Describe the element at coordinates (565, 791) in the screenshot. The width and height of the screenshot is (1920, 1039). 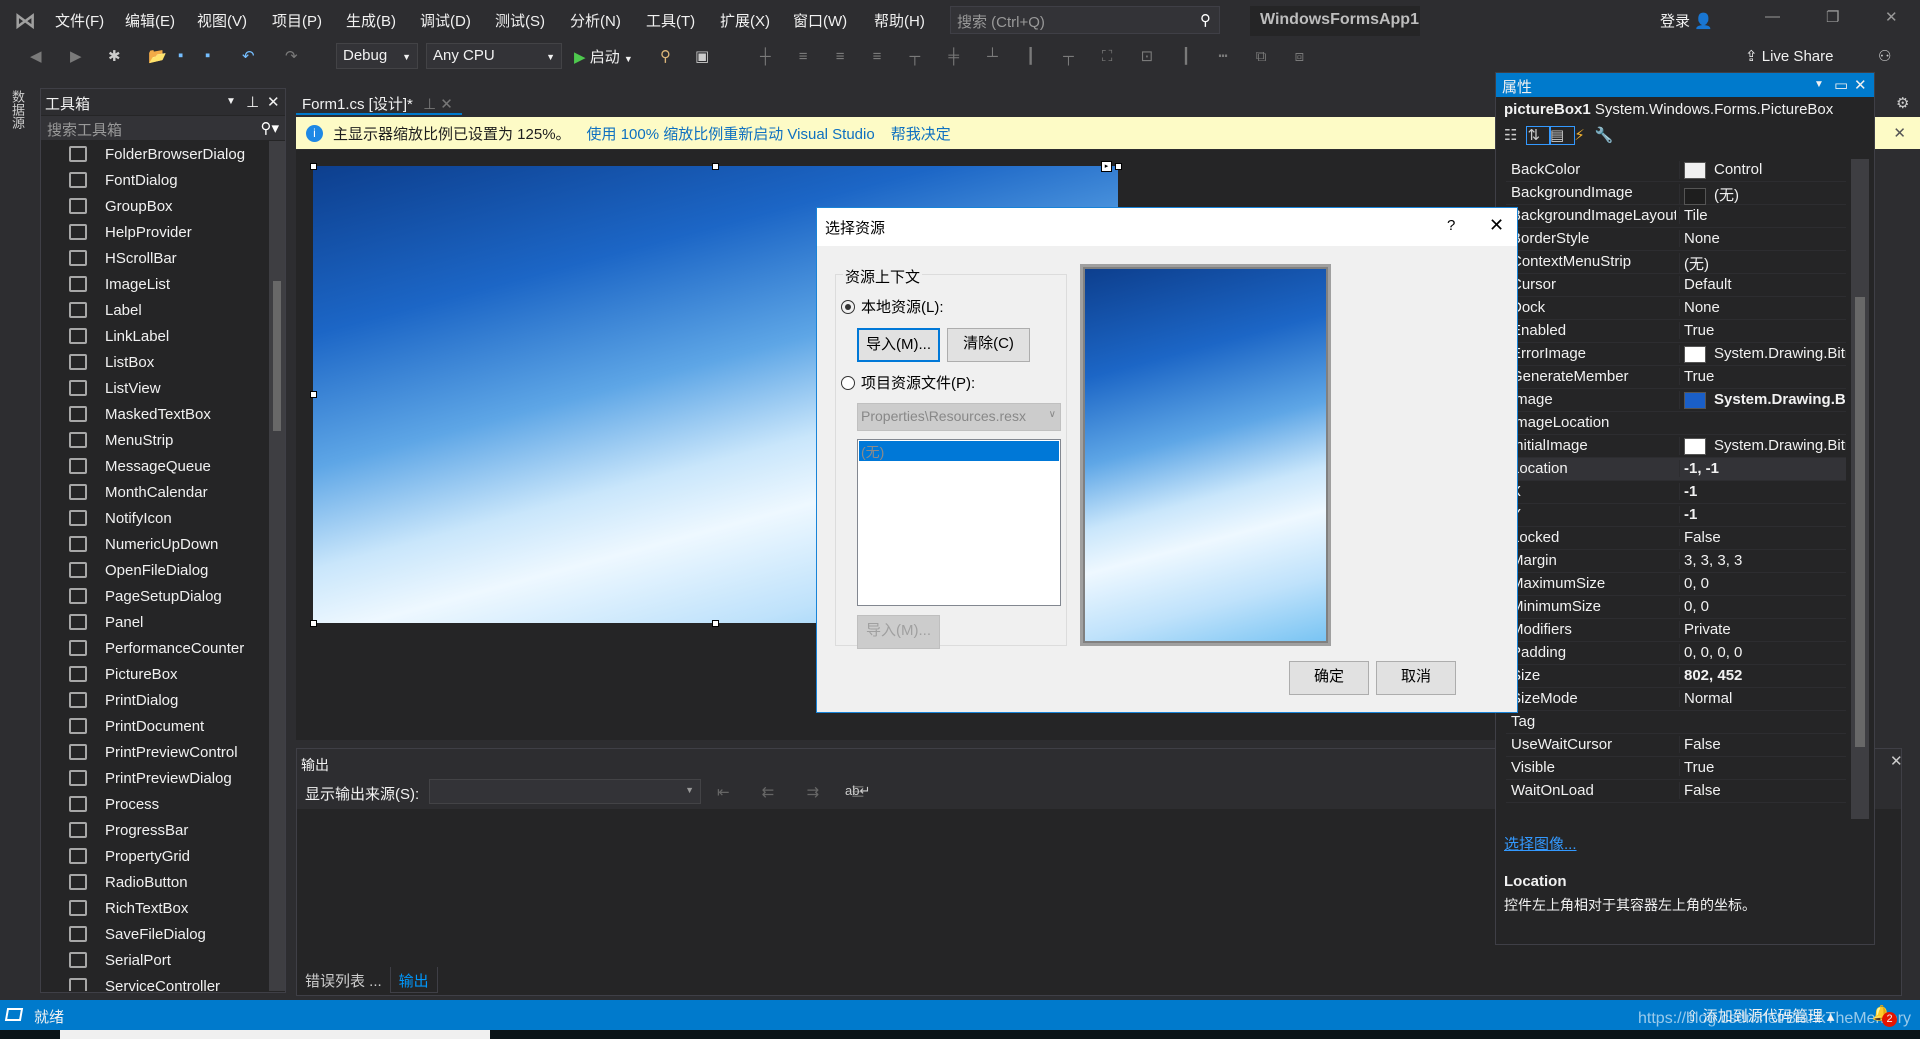
I see `output-source-select: ▼` at that location.